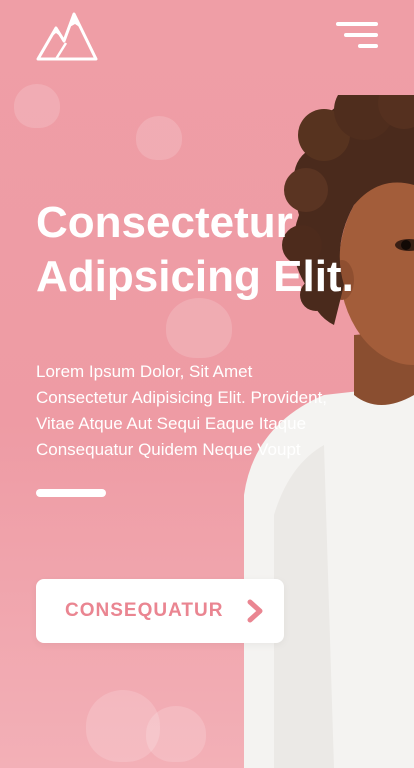 The image size is (414, 768). I want to click on menu-bar-middle, so click(361, 35).